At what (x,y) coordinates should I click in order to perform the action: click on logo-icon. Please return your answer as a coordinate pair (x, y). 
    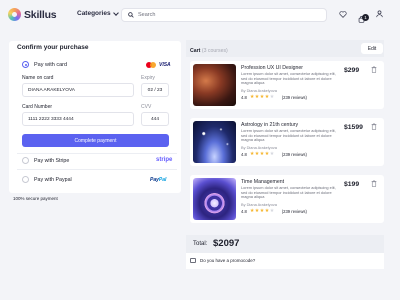
    Looking at the image, I should click on (14, 14).